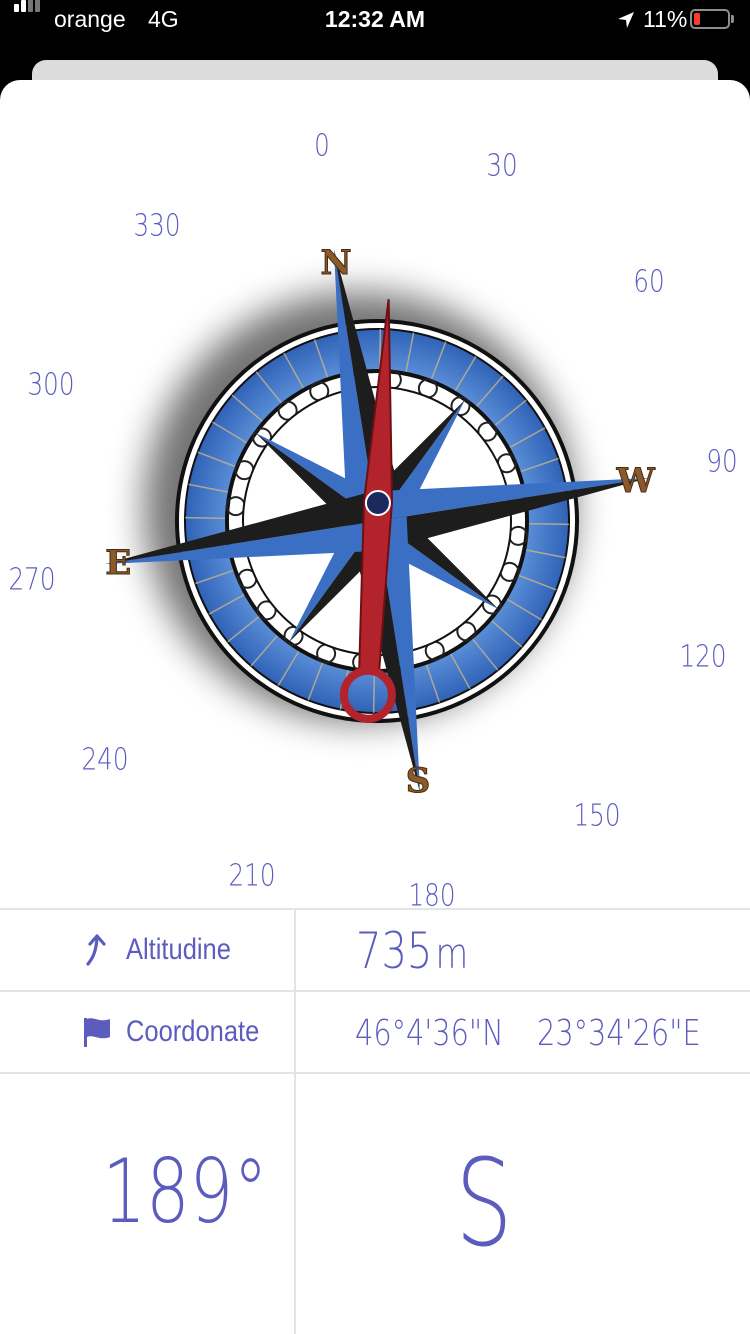  What do you see at coordinates (710, 19) in the screenshot?
I see `battery-icon` at bounding box center [710, 19].